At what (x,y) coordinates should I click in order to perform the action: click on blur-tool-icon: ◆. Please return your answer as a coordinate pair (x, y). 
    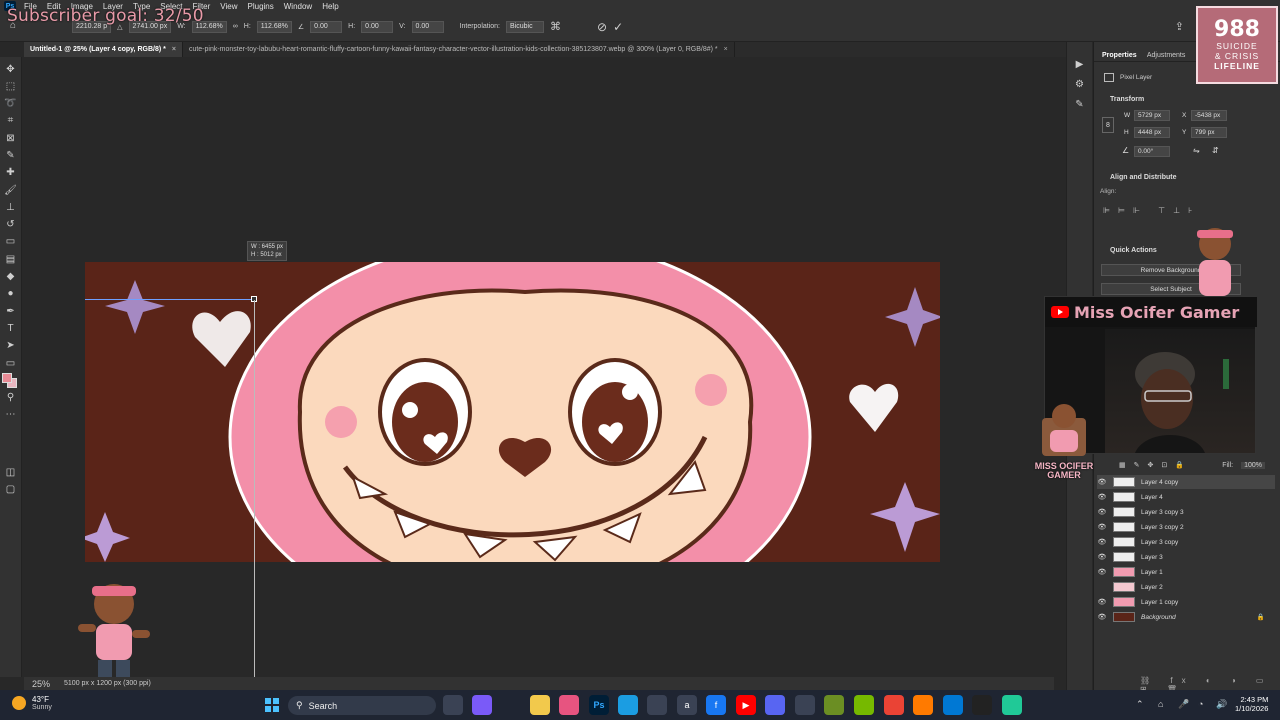
    Looking at the image, I should click on (11, 277).